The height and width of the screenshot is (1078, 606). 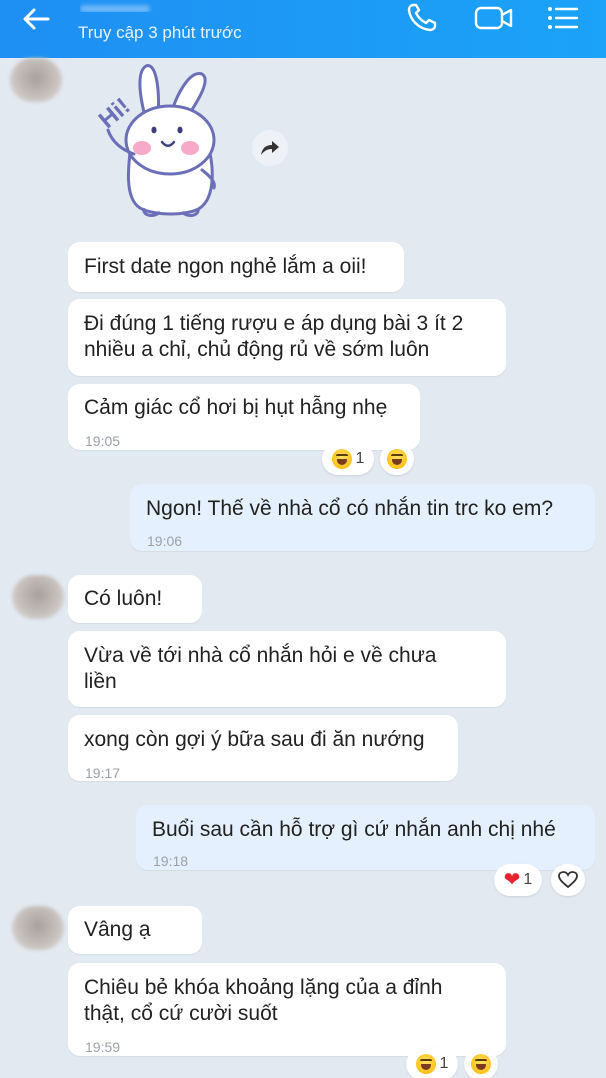 I want to click on reaction-heart-count: ❤ 1, so click(x=518, y=880).